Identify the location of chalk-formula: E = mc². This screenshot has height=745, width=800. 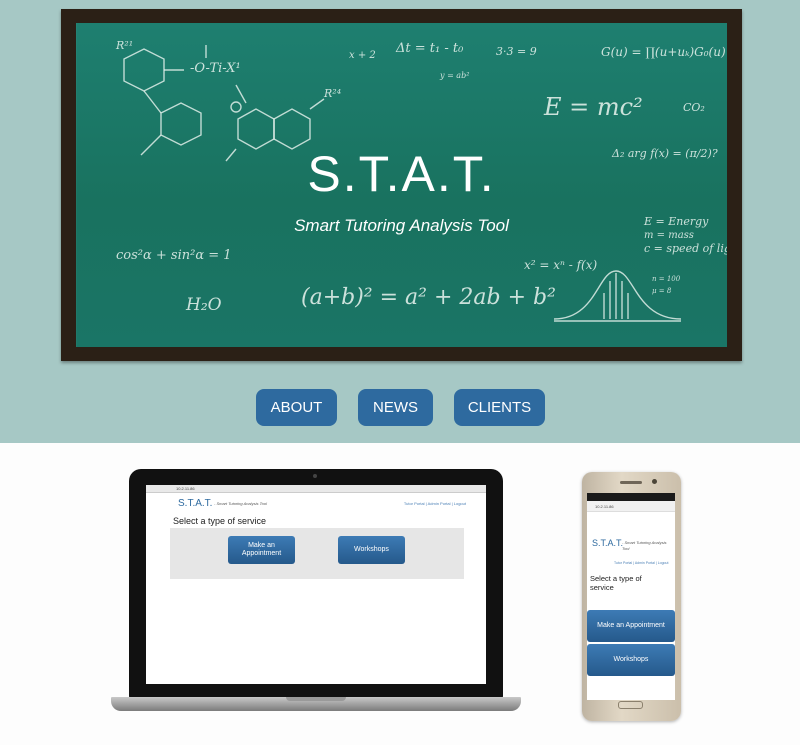
(593, 107).